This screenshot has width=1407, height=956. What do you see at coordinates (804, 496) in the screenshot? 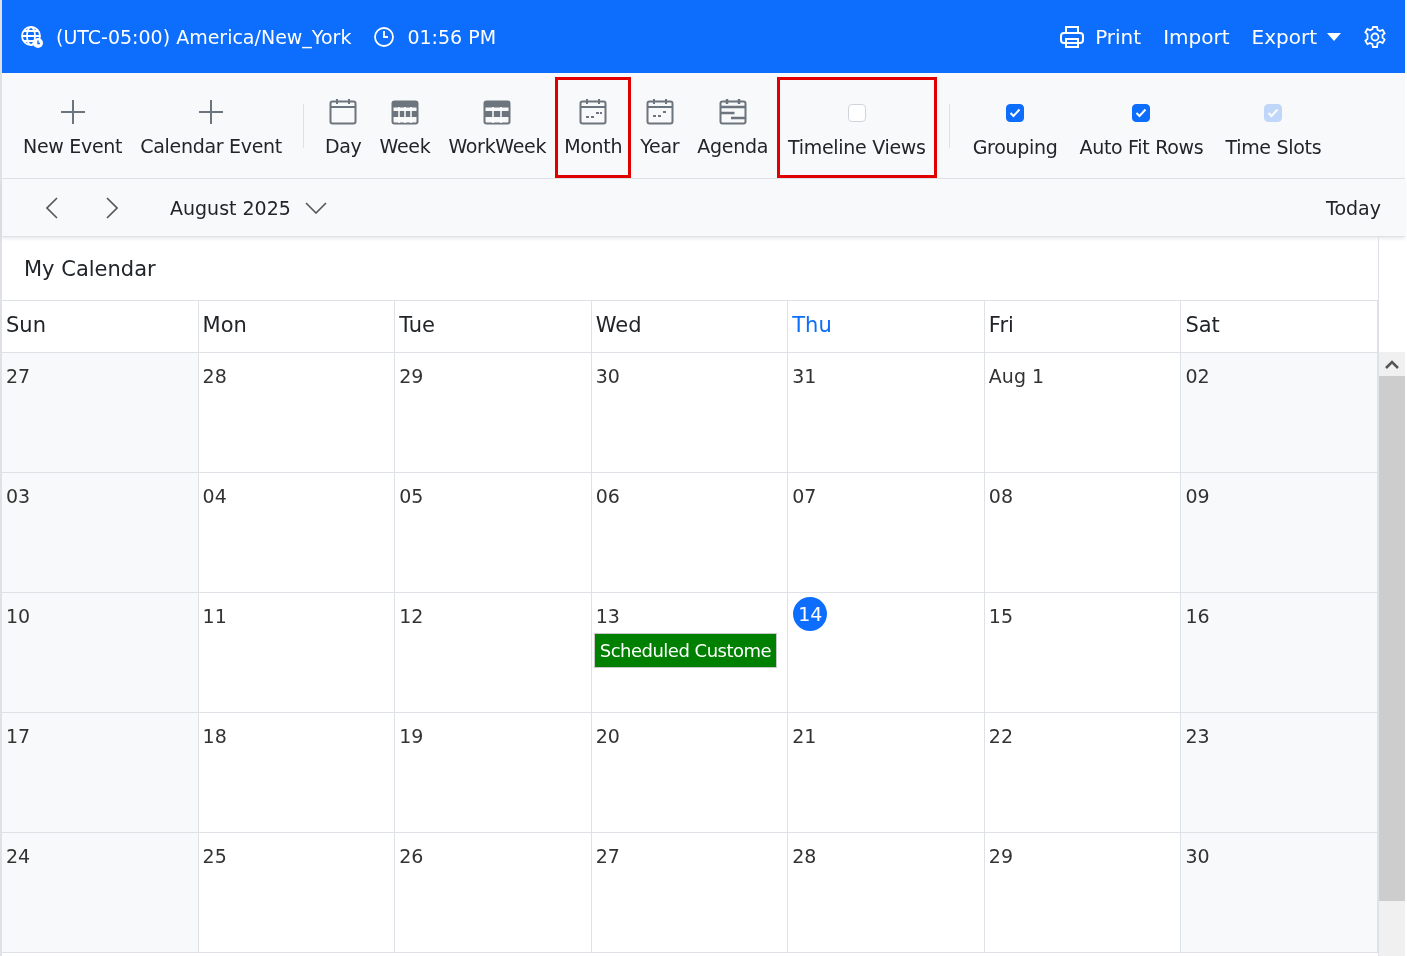
I see `date-number: 07` at bounding box center [804, 496].